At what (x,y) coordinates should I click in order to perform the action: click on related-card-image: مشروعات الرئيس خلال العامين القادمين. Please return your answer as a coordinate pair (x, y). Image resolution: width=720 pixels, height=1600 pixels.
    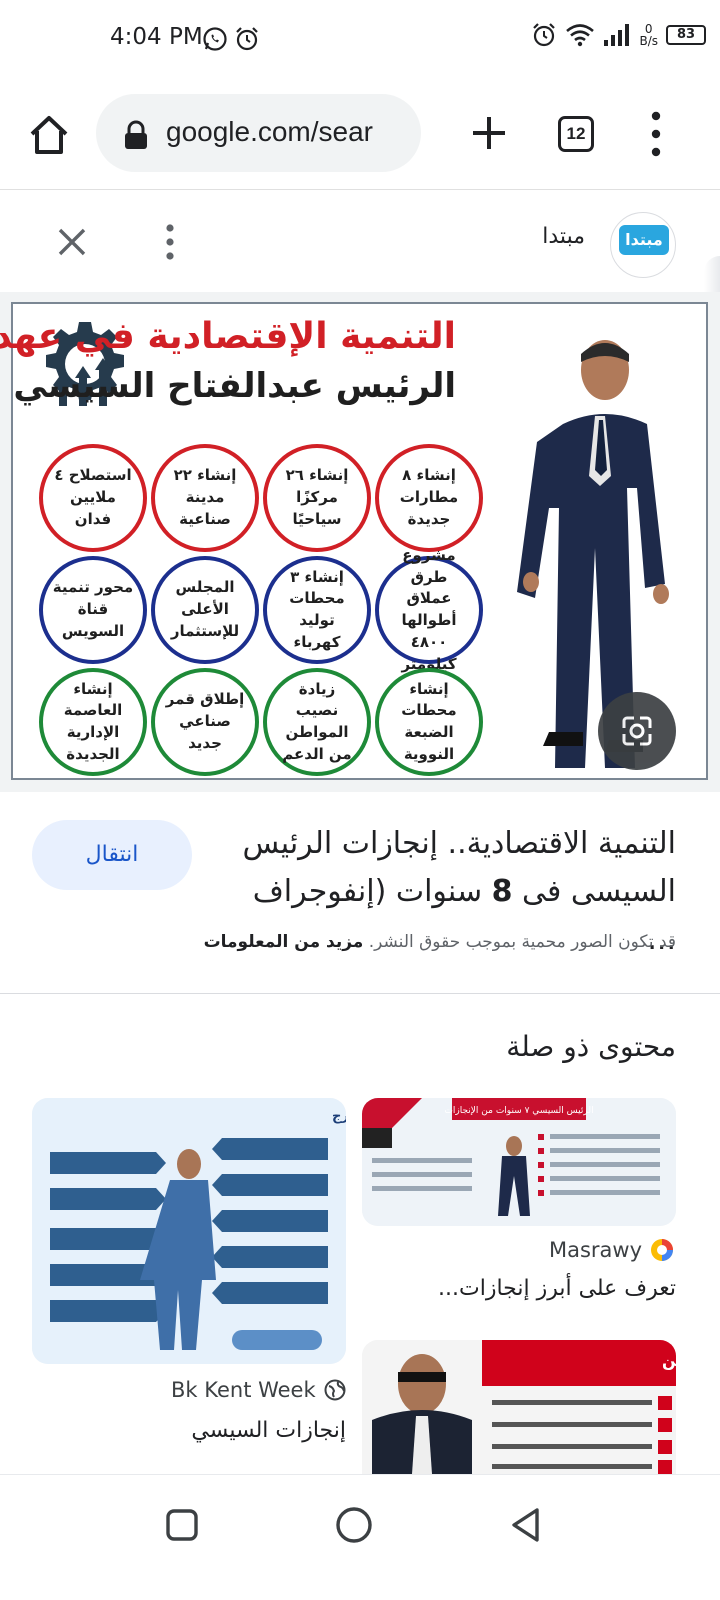
    Looking at the image, I should click on (519, 1407).